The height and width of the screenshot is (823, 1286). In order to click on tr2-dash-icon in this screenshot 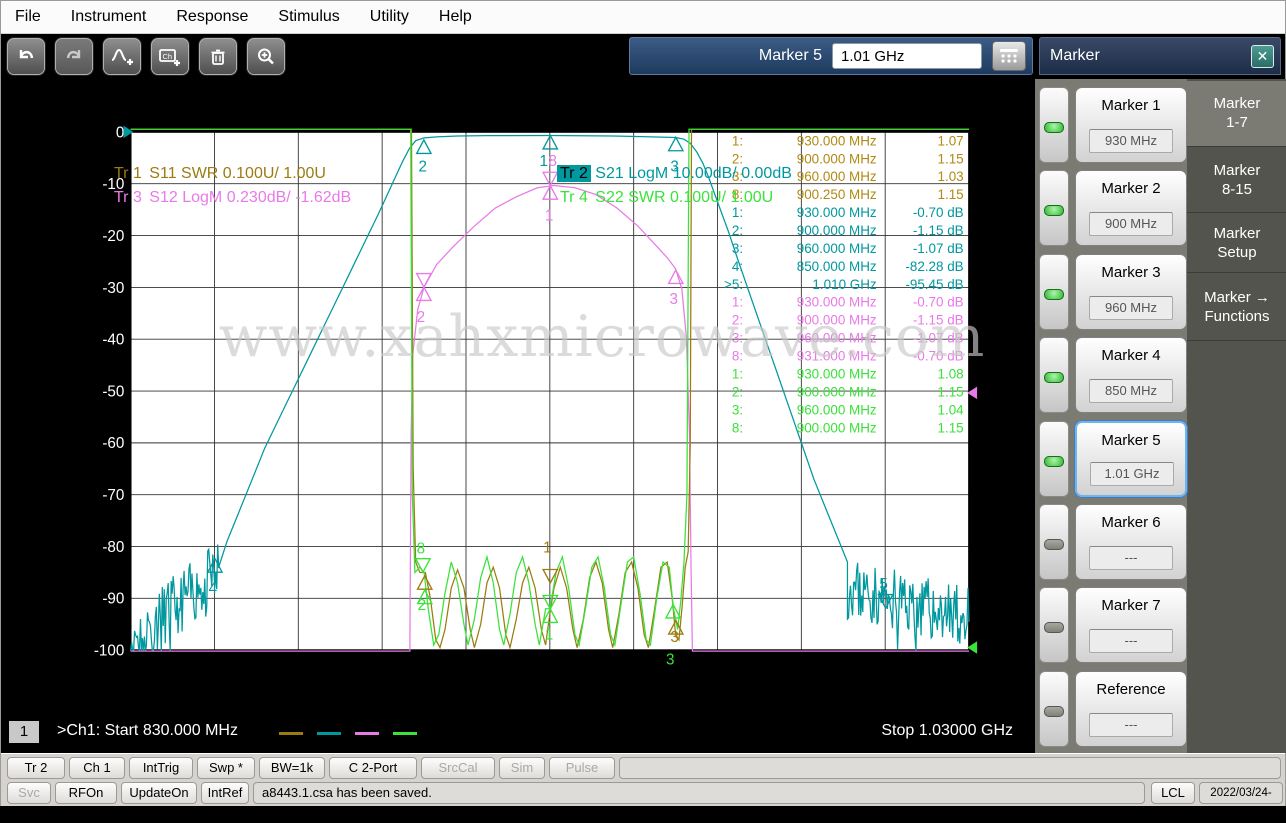, I will do `click(329, 733)`.